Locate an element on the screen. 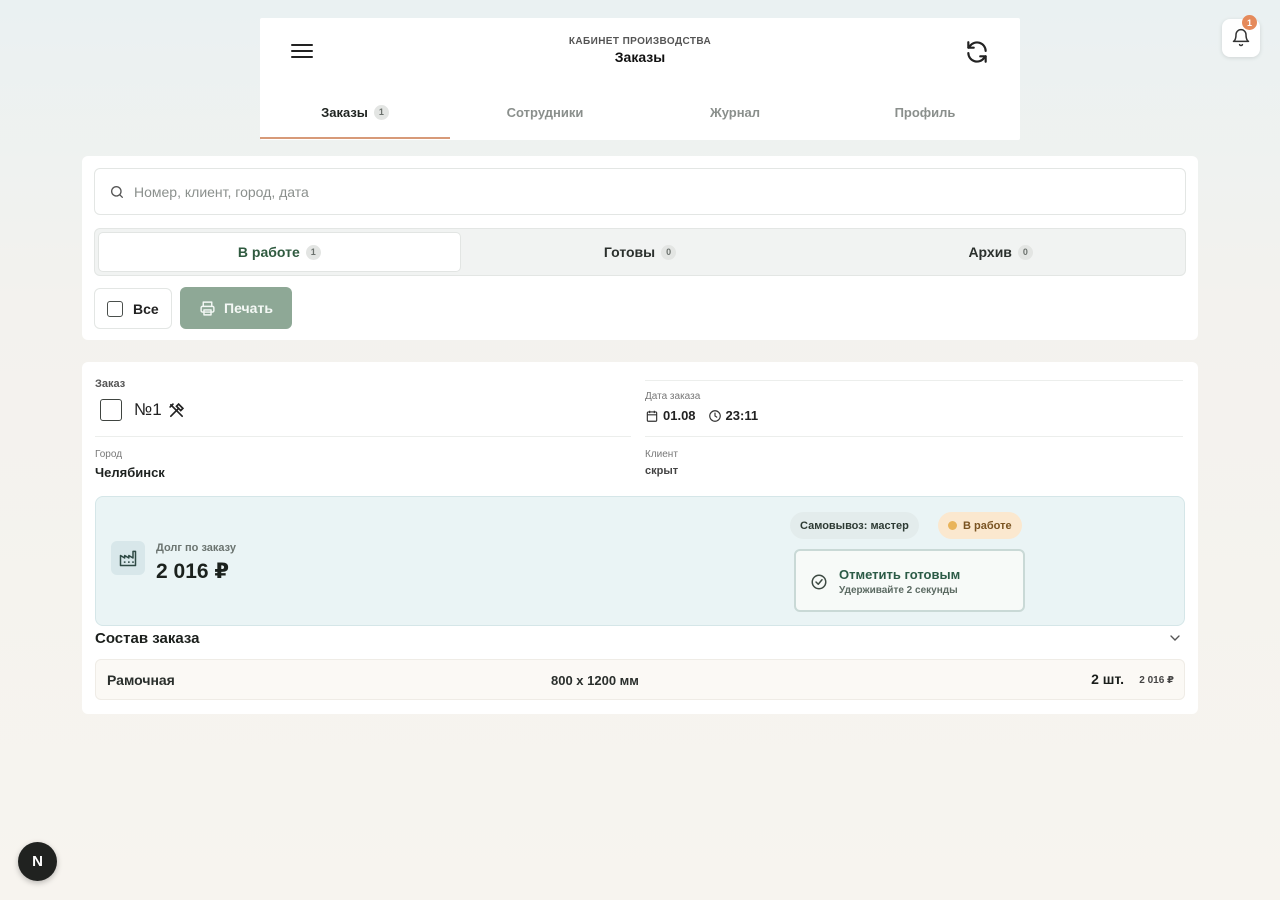 The height and width of the screenshot is (900, 1280). item-size: 800 x 1200 мм is located at coordinates (595, 680).